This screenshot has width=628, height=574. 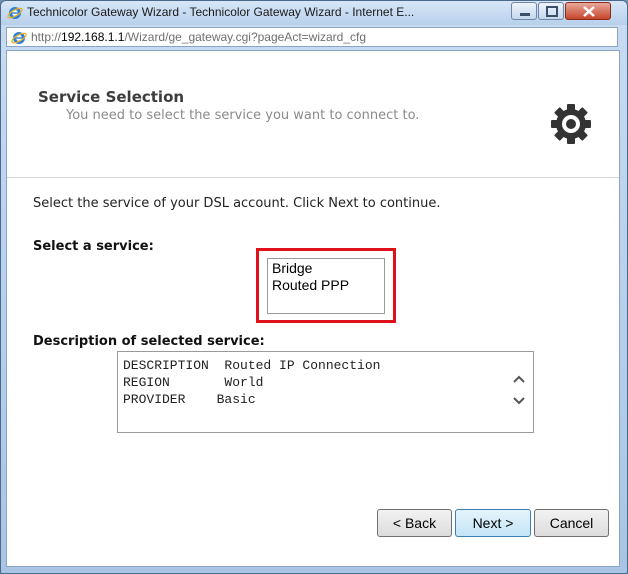 I want to click on service-option-bridge: Bridge, so click(x=292, y=268).